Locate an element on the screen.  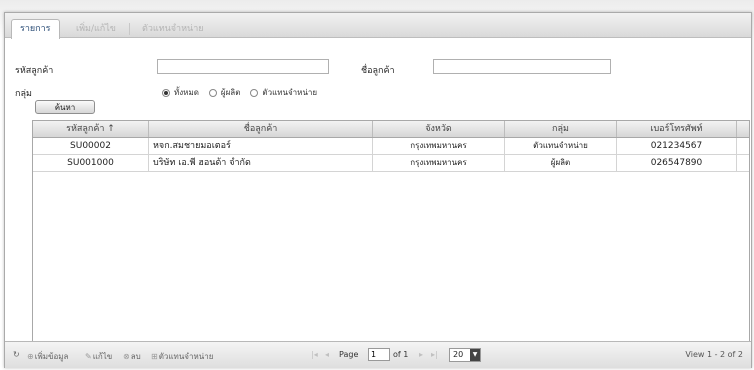
col-header-phone: เบอร์โทรศัพท์ is located at coordinates (677, 129).